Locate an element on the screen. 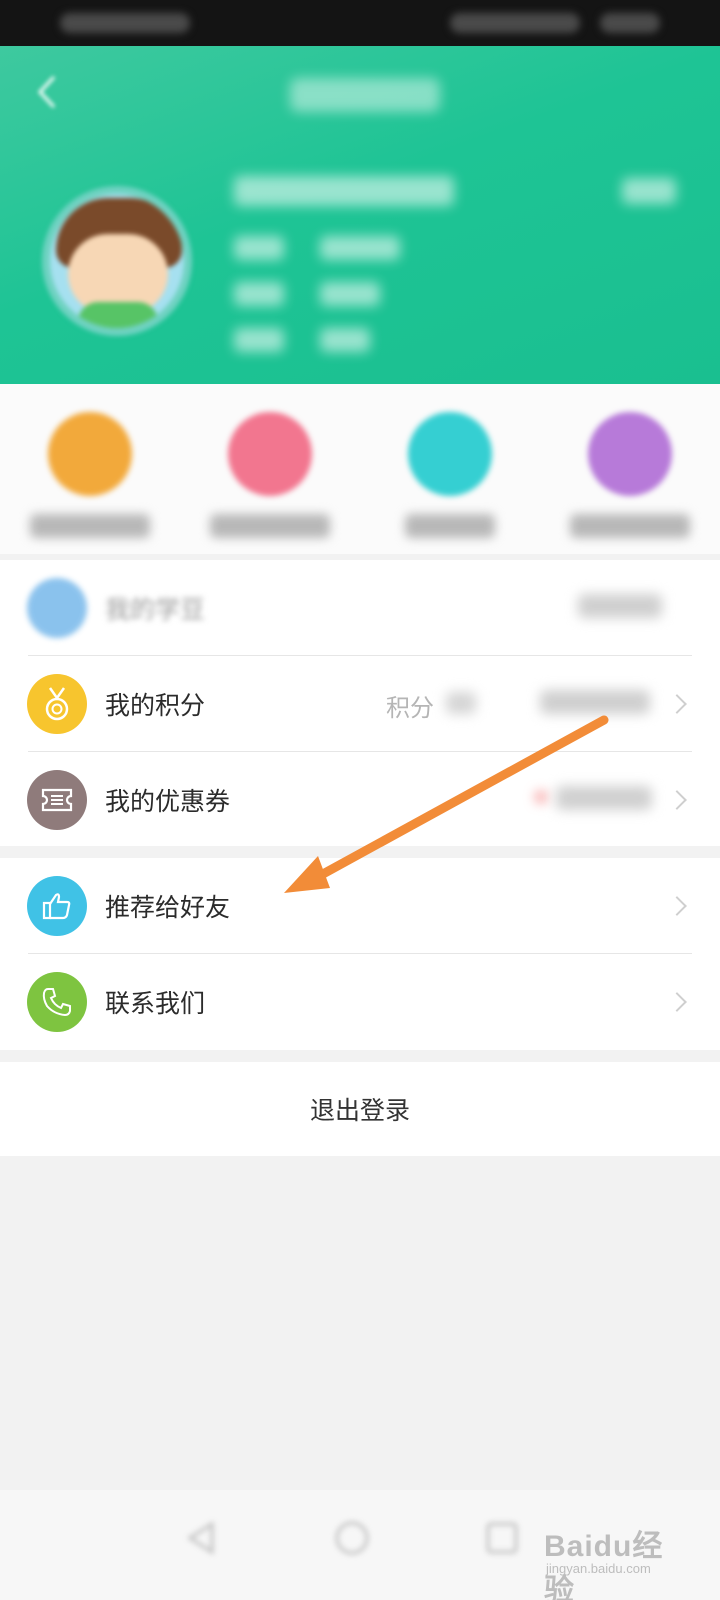 Image resolution: width=720 pixels, height=1600 pixels. quick-action-settings is located at coordinates (630, 477).